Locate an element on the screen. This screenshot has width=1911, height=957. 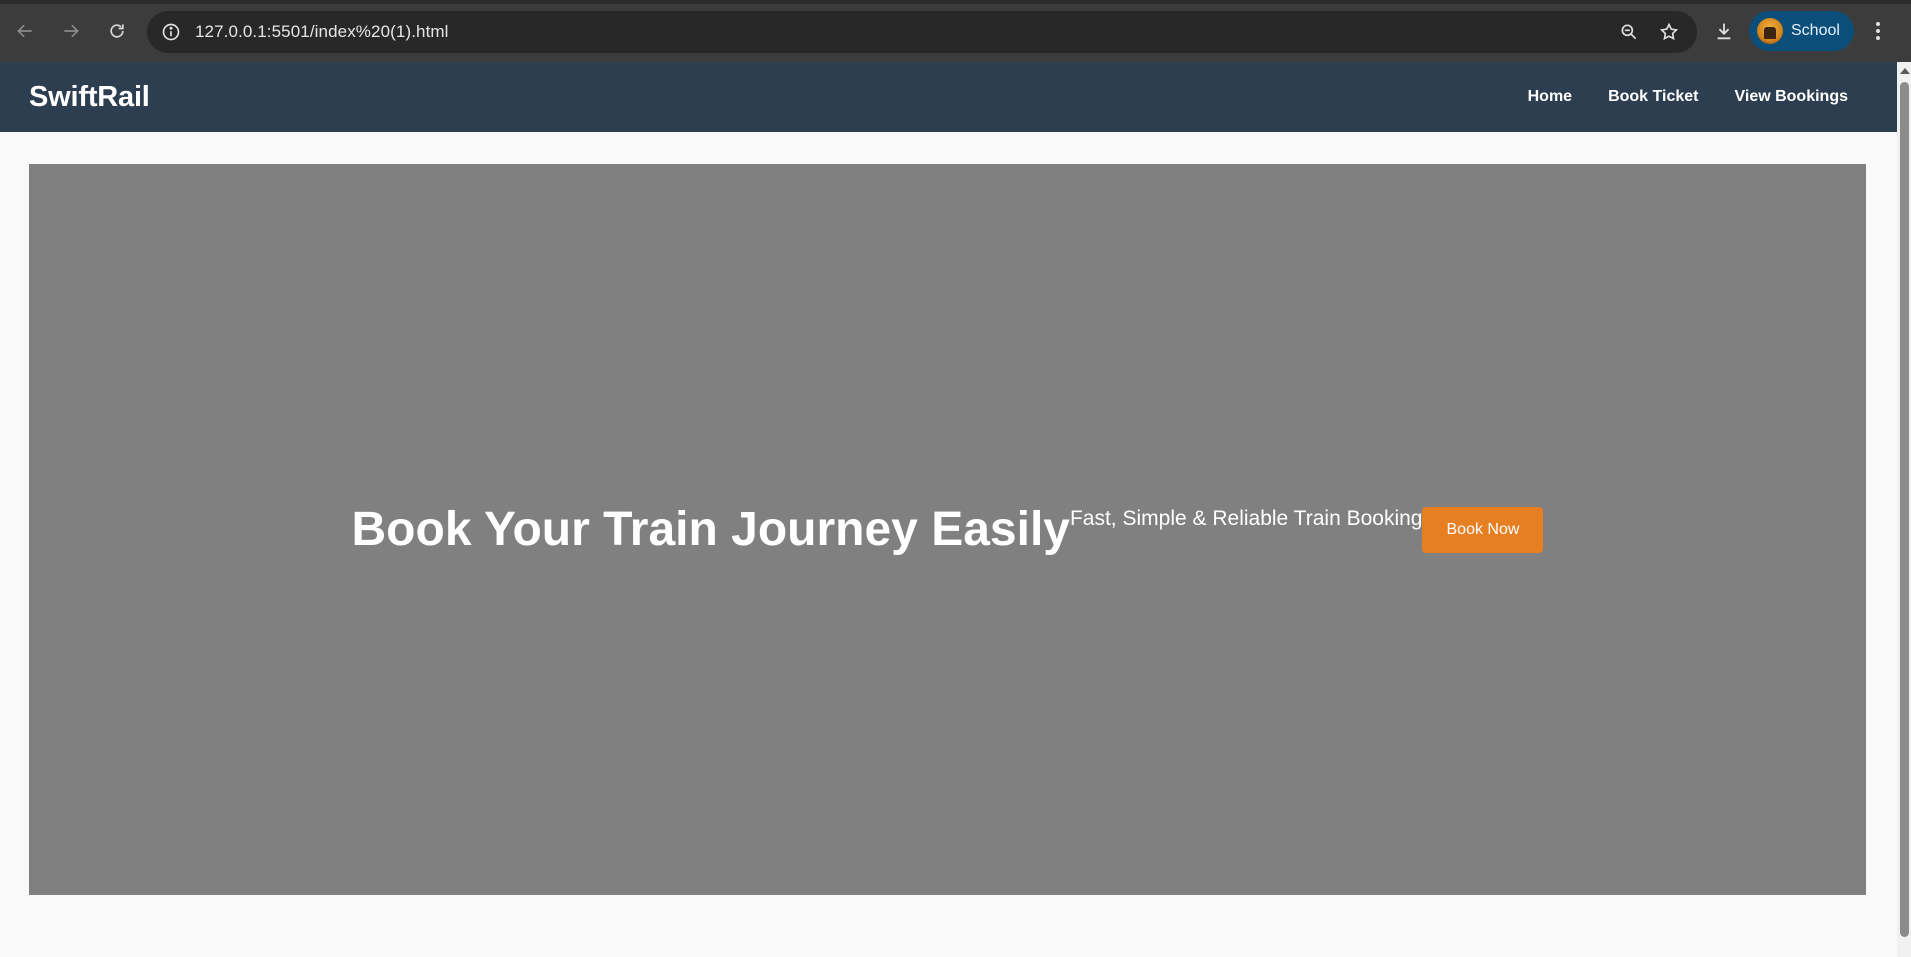
scroll-up-arrow-icon is located at coordinates (1905, 71).